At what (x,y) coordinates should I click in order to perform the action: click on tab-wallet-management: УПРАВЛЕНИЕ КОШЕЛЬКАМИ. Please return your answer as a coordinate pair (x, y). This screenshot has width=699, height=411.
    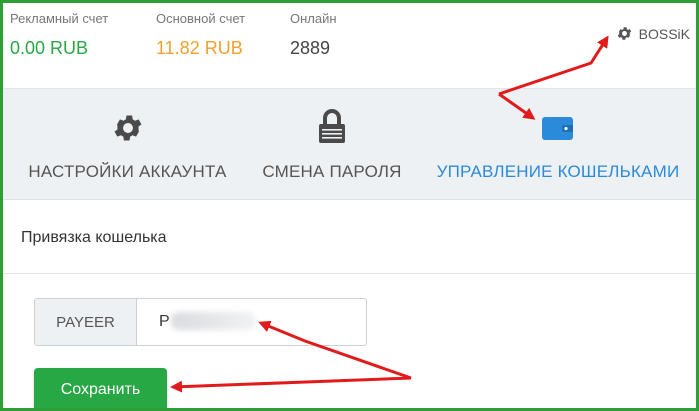
    Looking at the image, I should click on (558, 145).